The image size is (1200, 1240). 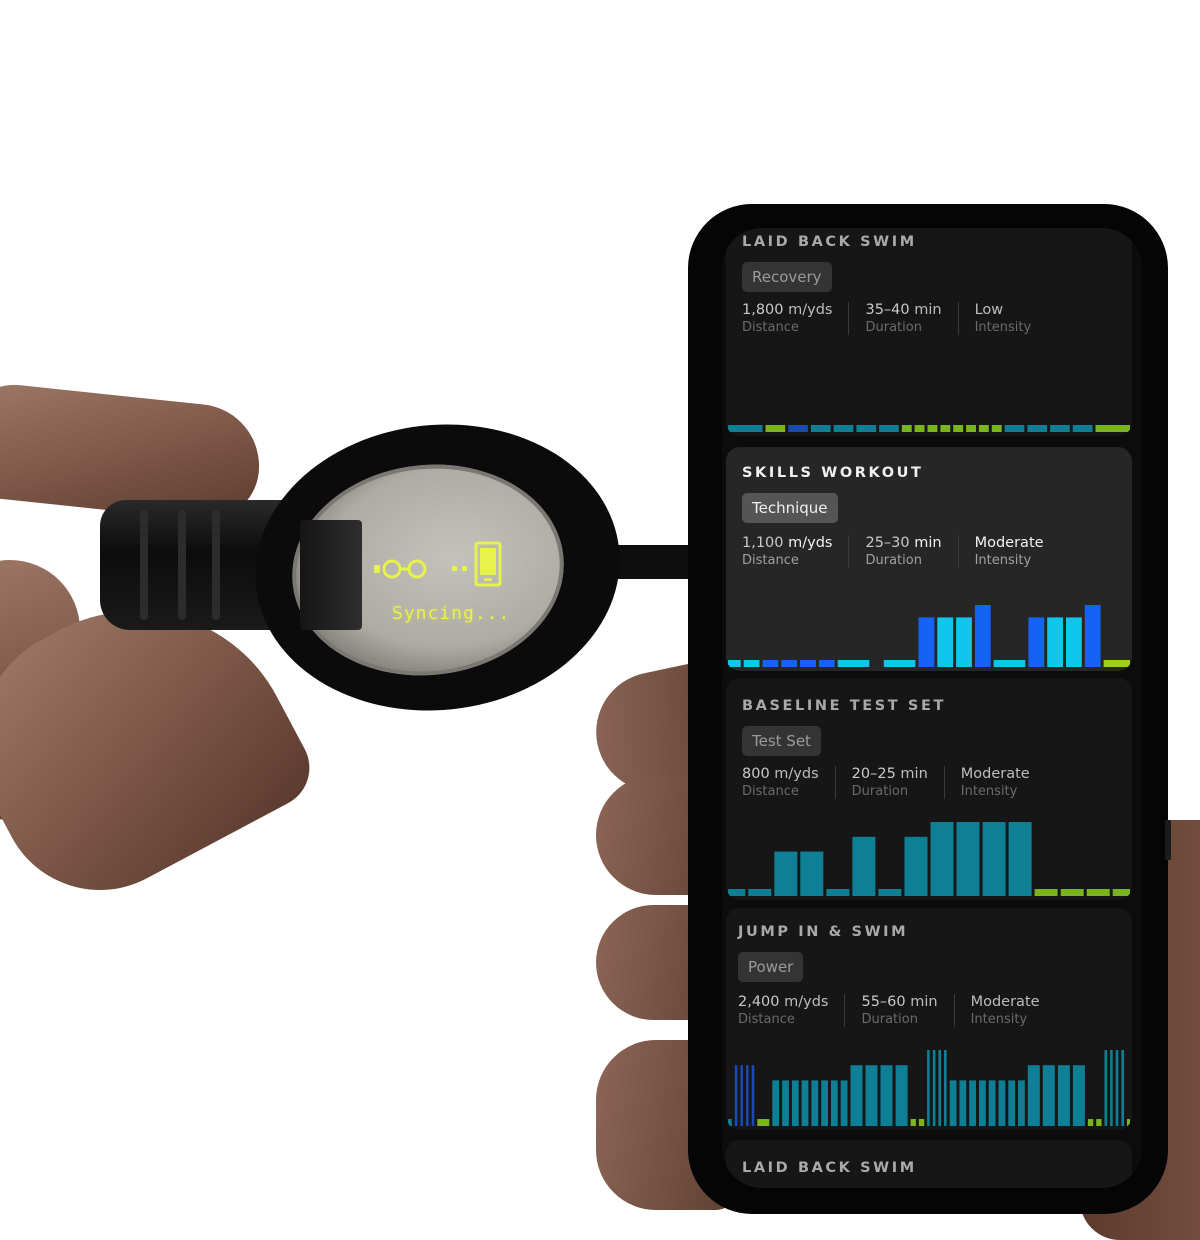 I want to click on duration-stat: 20–25 min Duration, so click(x=898, y=782).